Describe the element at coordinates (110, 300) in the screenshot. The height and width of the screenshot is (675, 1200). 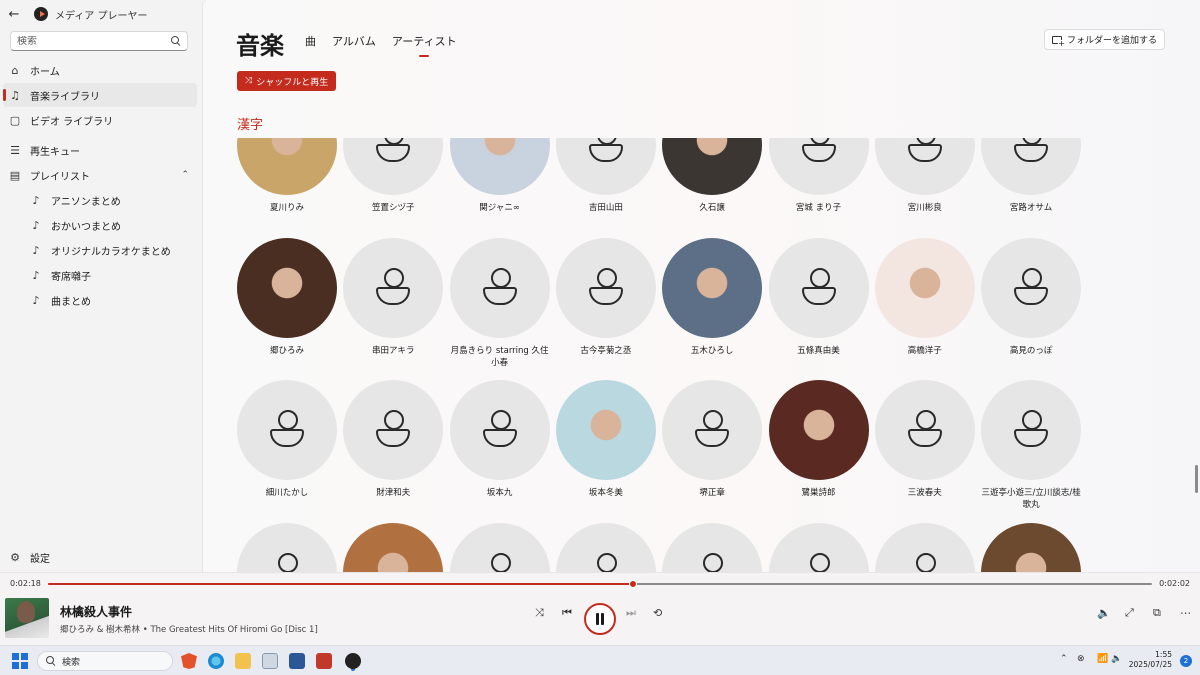
I see `sidebar-playlist-item: ♪ 曲まとめ` at that location.